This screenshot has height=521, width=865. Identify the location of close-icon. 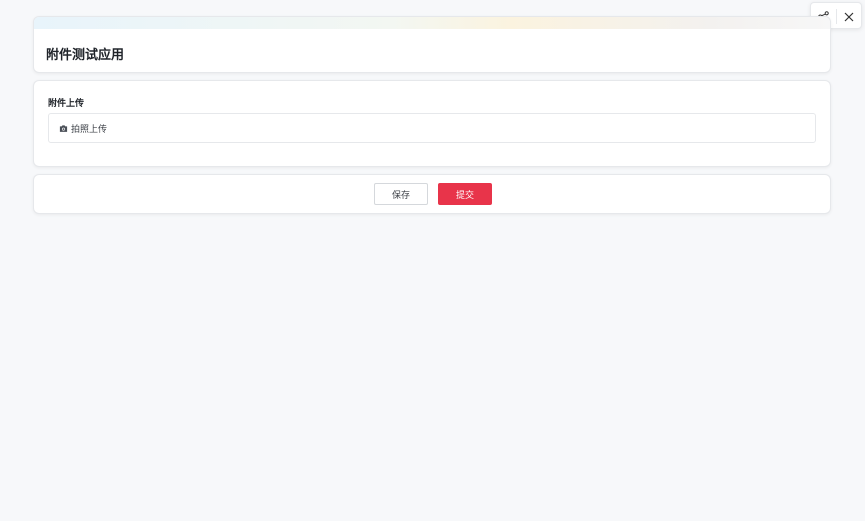
(849, 16).